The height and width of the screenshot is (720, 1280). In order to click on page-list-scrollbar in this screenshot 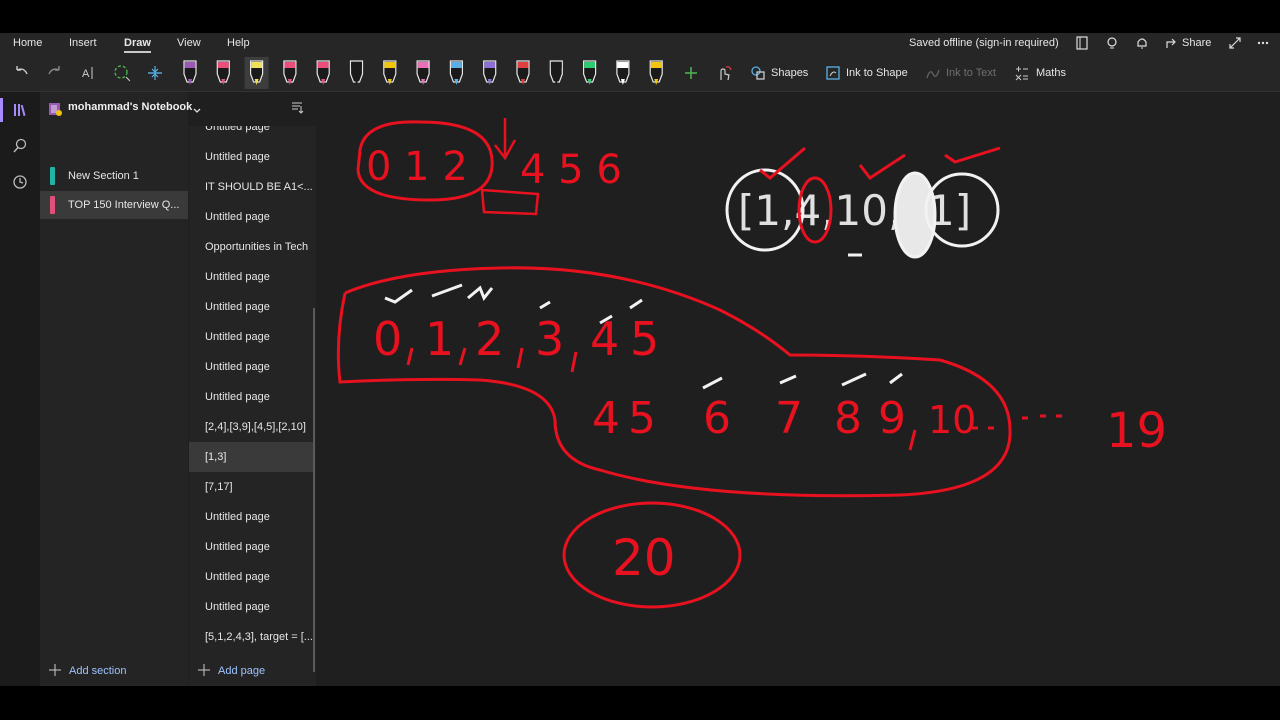, I will do `click(314, 490)`.